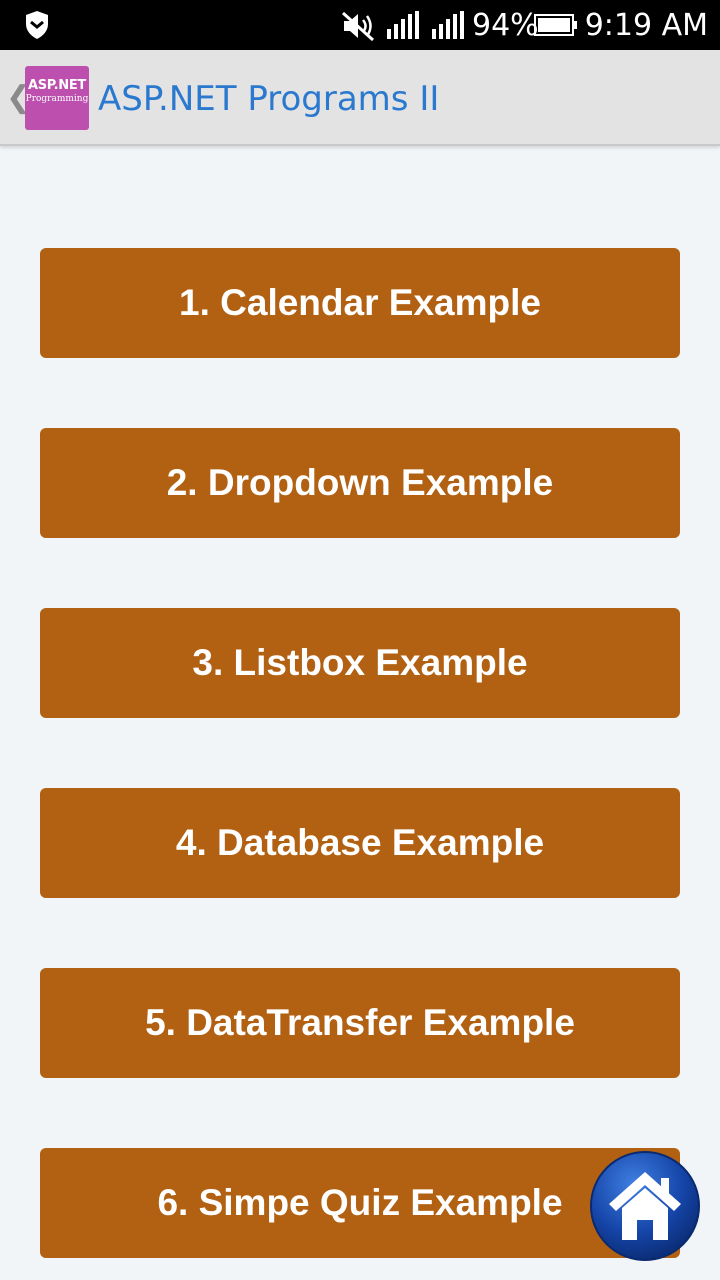  I want to click on menu-button-label: 6. Simpe Quiz Example, so click(360, 1202).